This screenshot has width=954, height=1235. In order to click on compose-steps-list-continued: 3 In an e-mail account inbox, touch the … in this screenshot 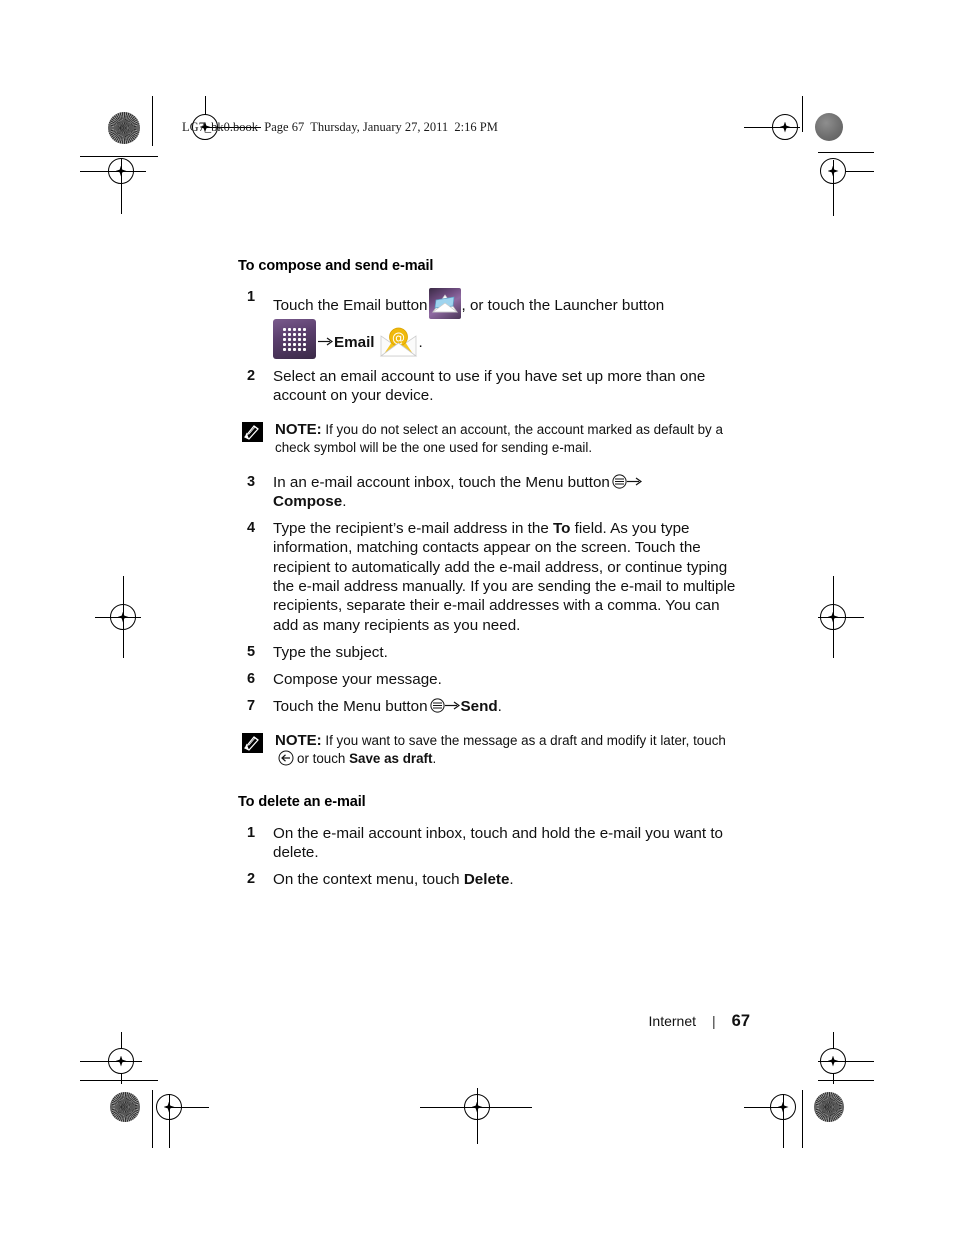, I will do `click(488, 595)`.